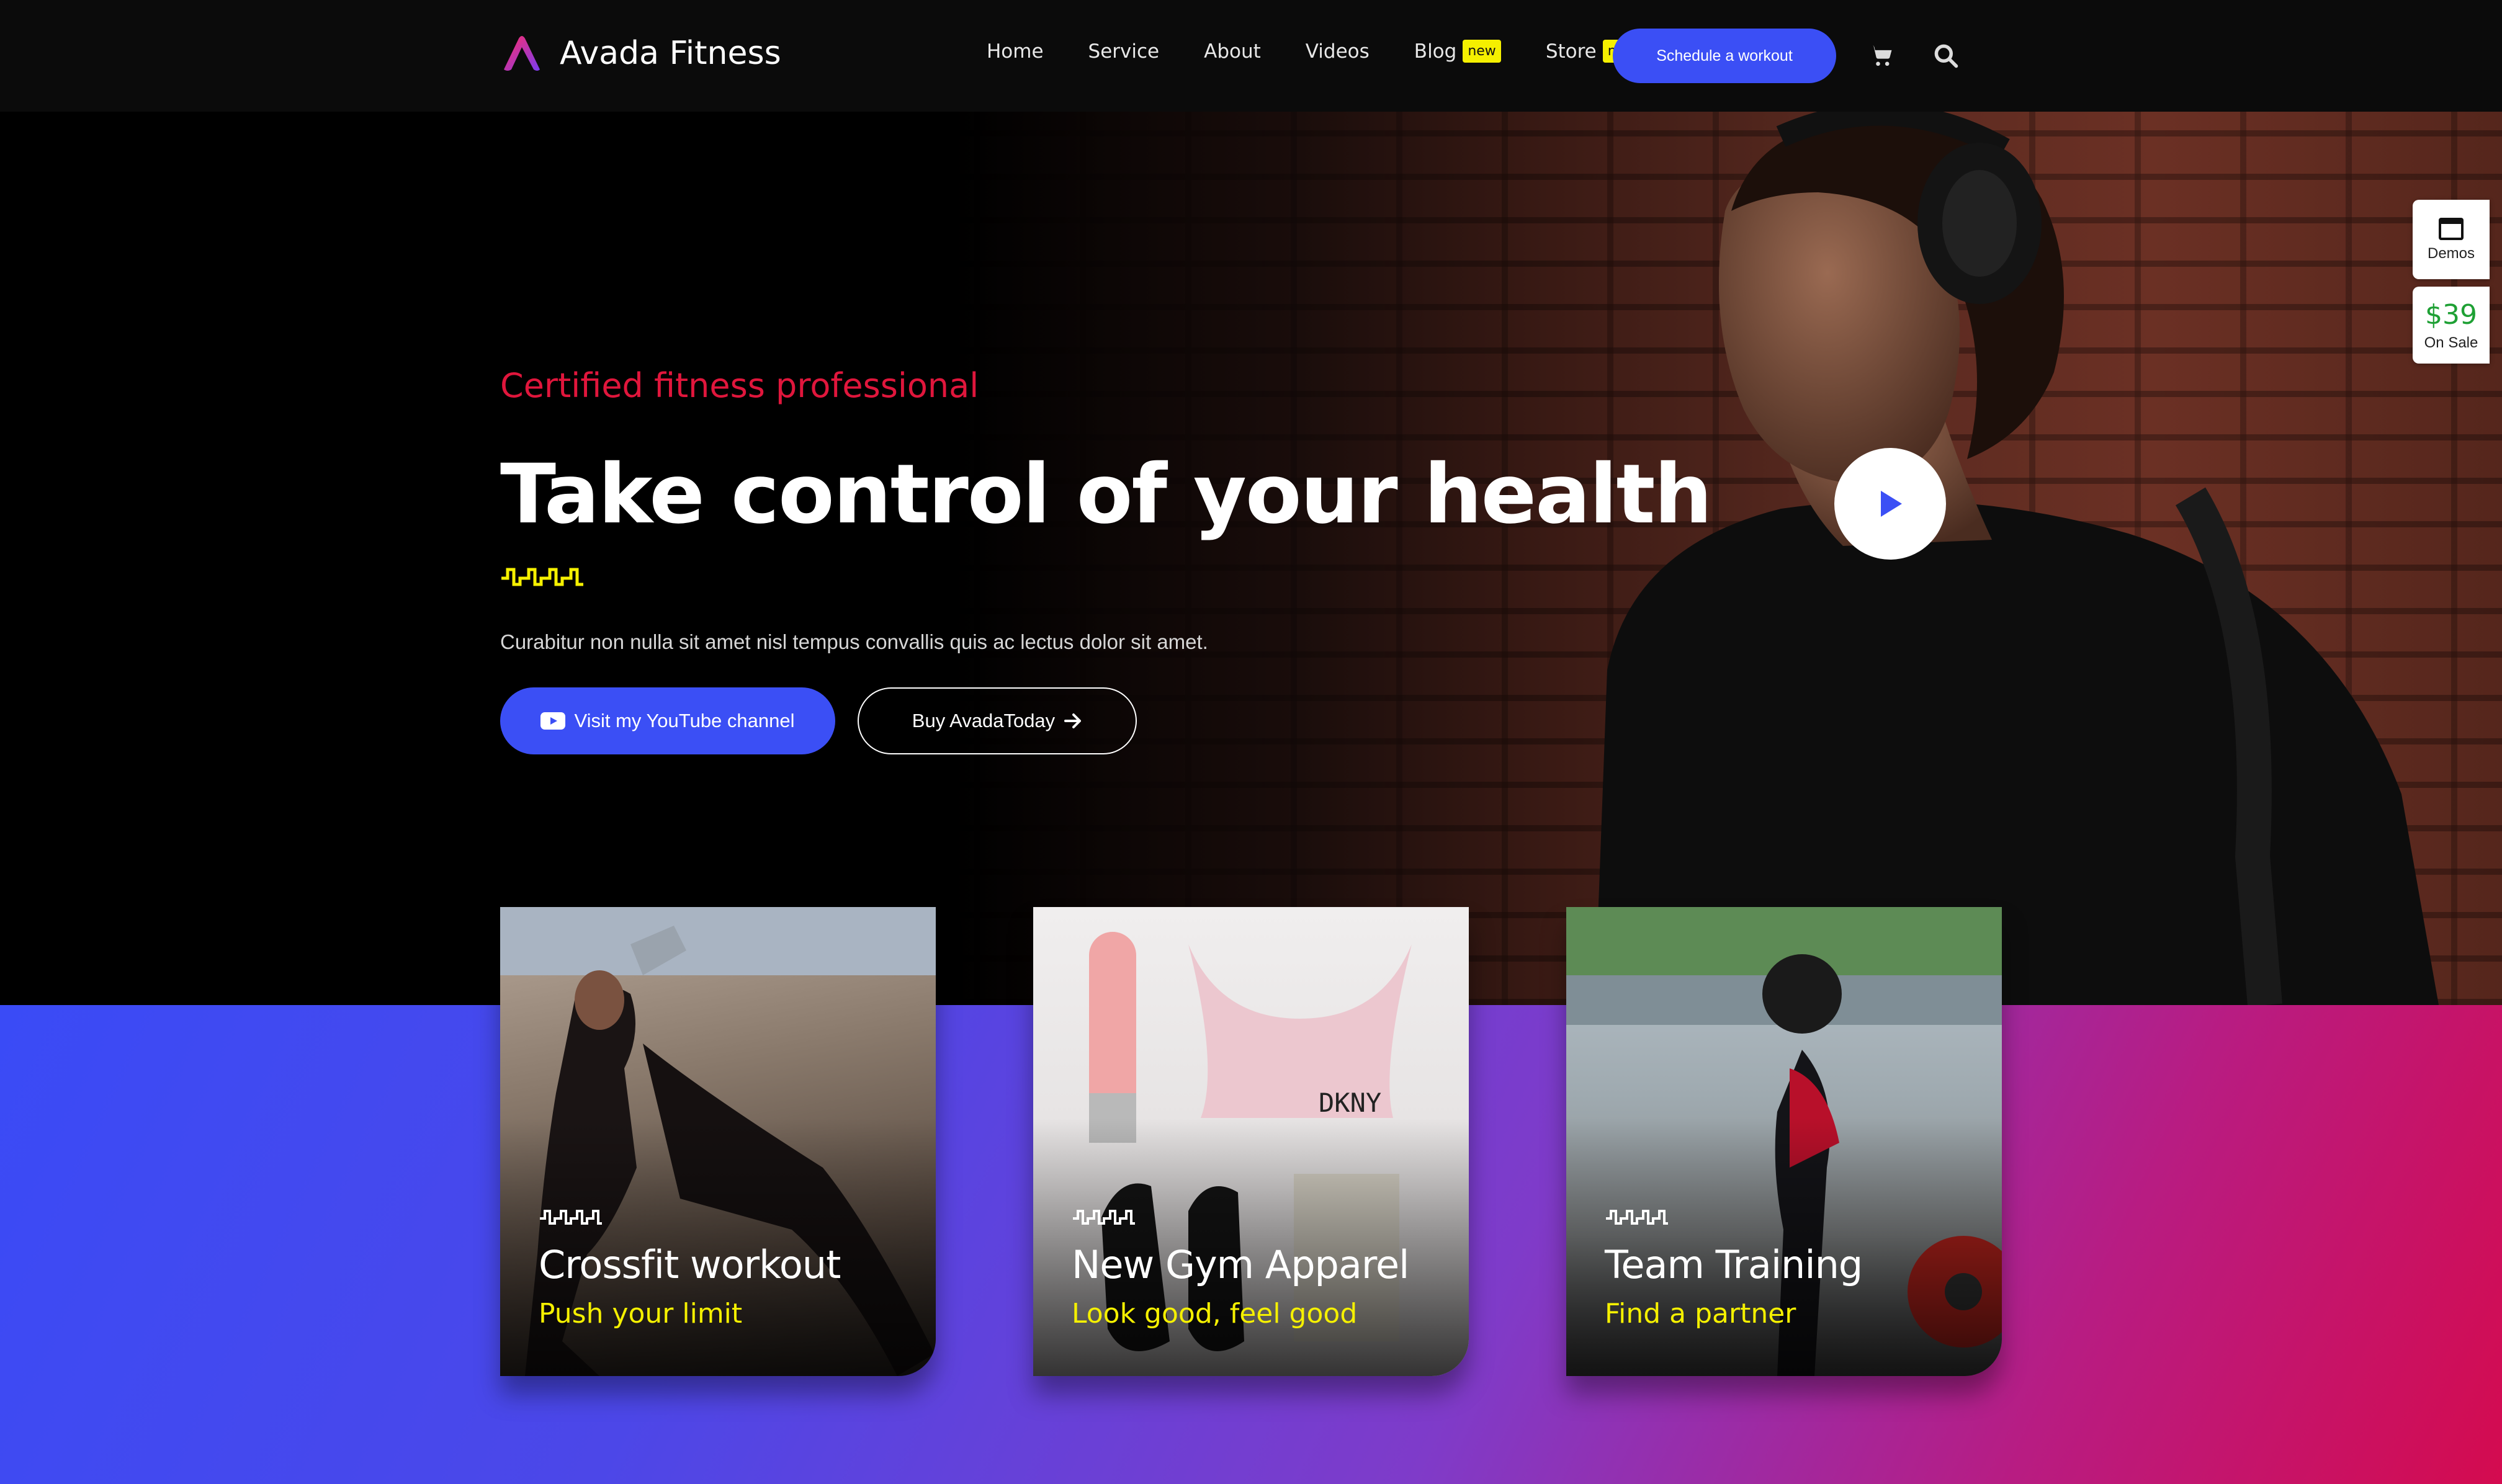 This screenshot has width=2502, height=1484. What do you see at coordinates (1482, 51) in the screenshot?
I see `new-badge: new` at bounding box center [1482, 51].